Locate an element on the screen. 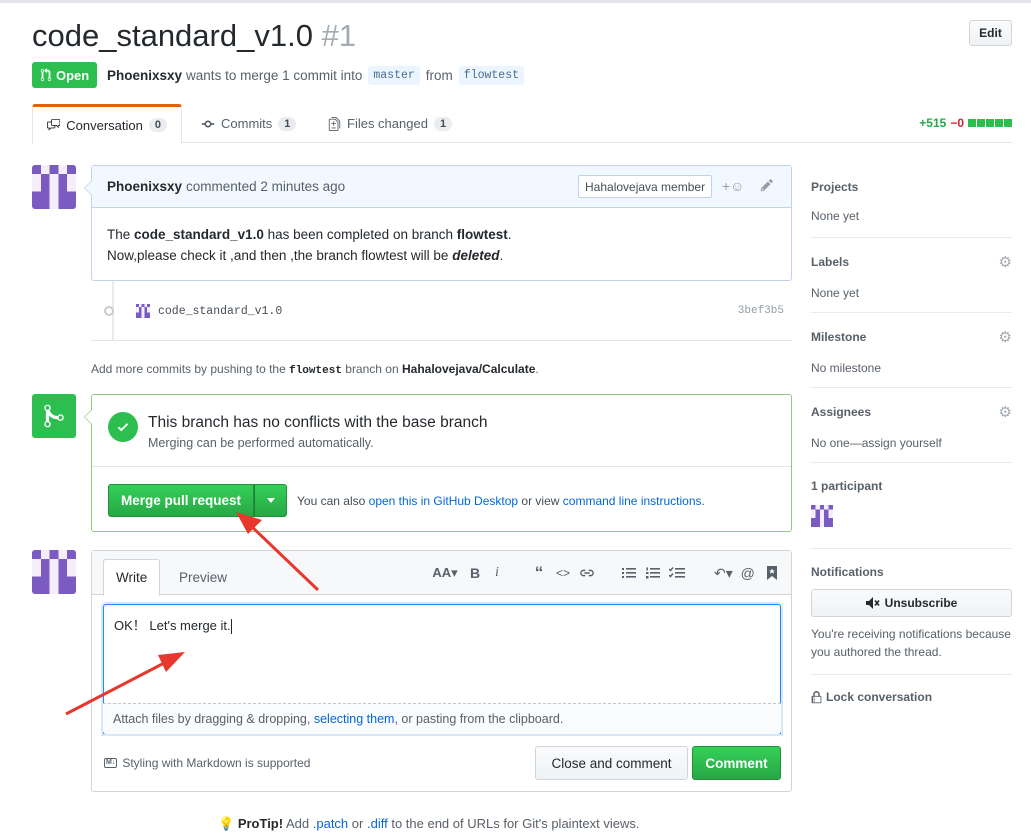 This screenshot has width=1031, height=838. top-border is located at coordinates (515, 1).